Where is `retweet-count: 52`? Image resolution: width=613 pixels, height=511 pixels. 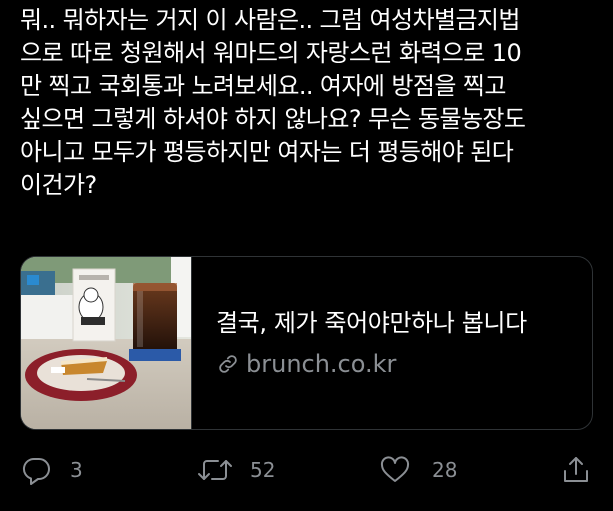
retweet-count: 52 is located at coordinates (263, 470).